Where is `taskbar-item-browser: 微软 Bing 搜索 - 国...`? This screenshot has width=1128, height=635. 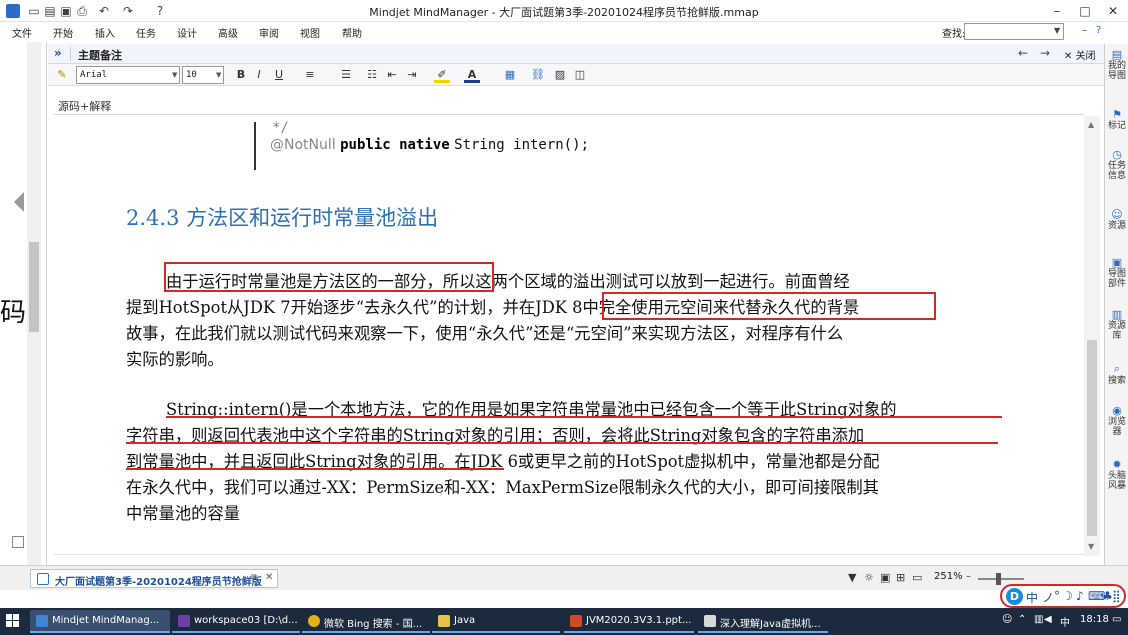
taskbar-item-browser: 微软 Bing 搜索 - 国... is located at coordinates (366, 621).